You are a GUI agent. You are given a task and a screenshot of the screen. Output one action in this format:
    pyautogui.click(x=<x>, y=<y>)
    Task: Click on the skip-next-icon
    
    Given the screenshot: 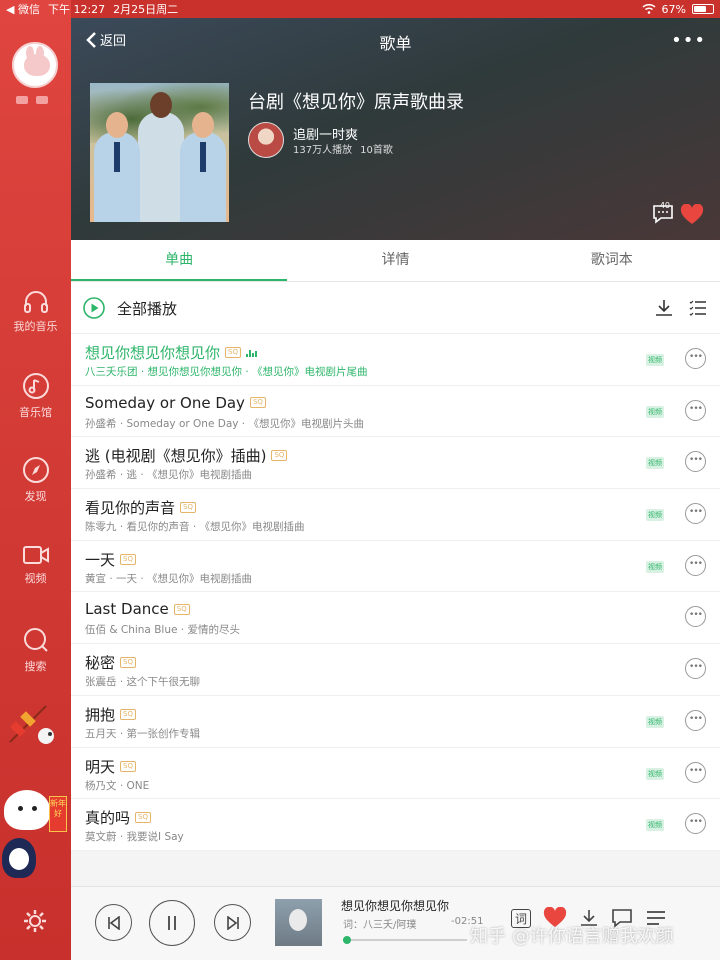 What is the action you would take?
    pyautogui.click(x=232, y=922)
    